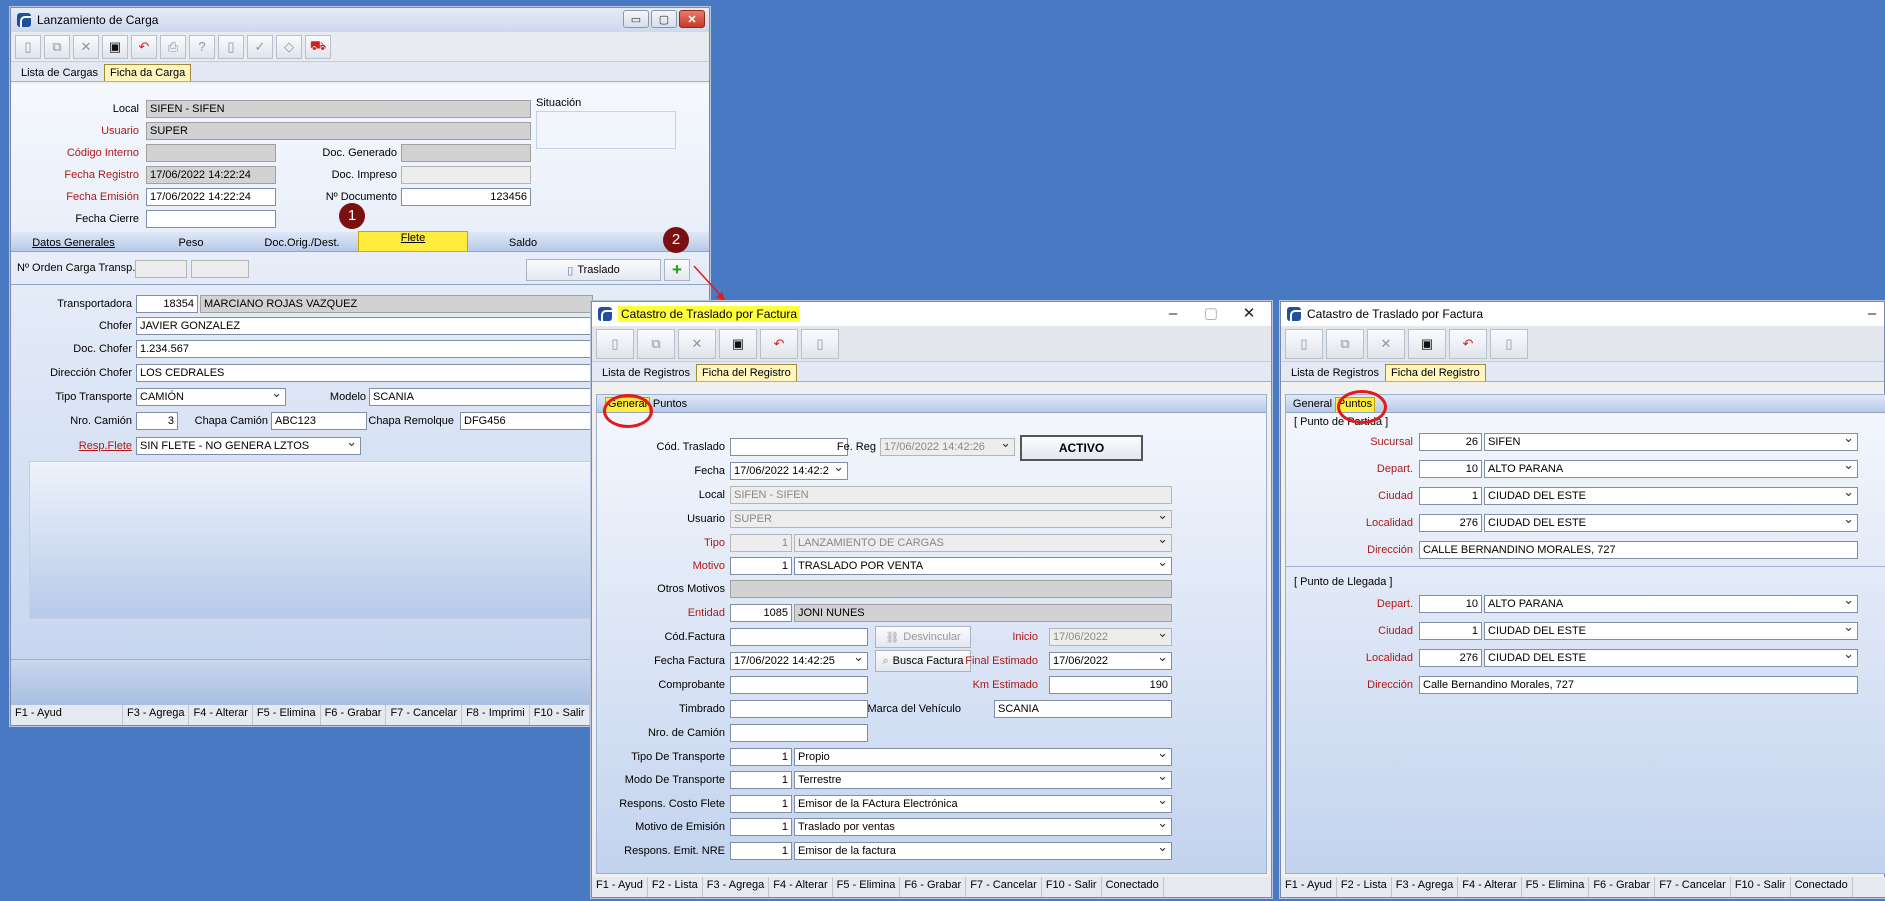 The image size is (1885, 901). I want to click on sucursal-select: SIFEN, so click(1671, 442).